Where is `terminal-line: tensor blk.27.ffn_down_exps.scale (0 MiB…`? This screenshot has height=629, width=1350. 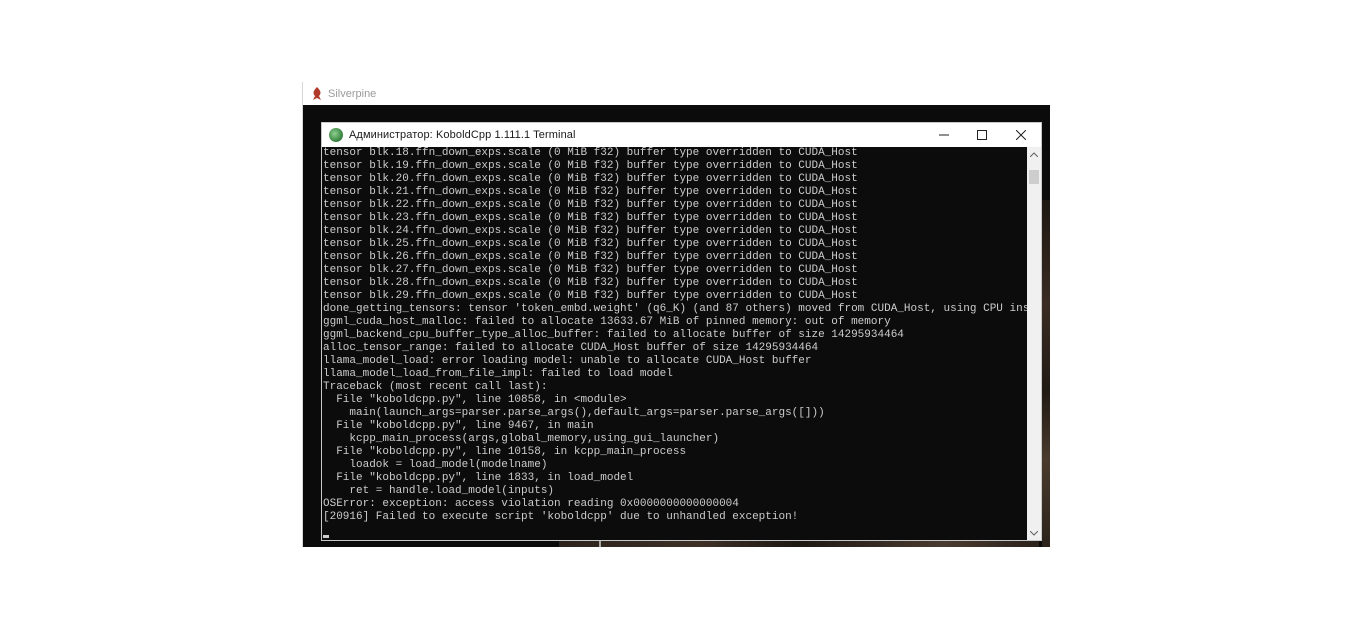
terminal-line: tensor blk.27.ffn_down_exps.scale (0 MiB… is located at coordinates (590, 270).